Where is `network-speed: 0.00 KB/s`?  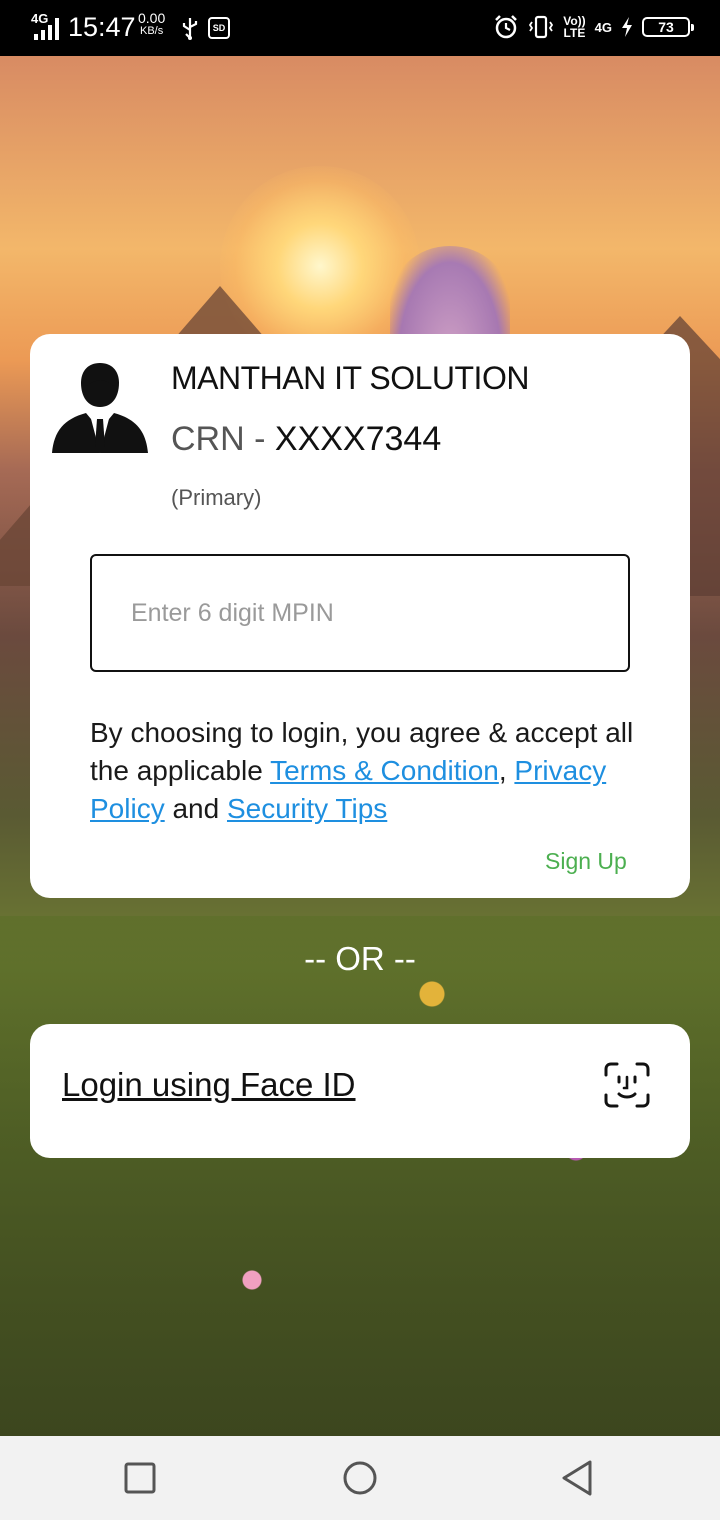 network-speed: 0.00 KB/s is located at coordinates (151, 24).